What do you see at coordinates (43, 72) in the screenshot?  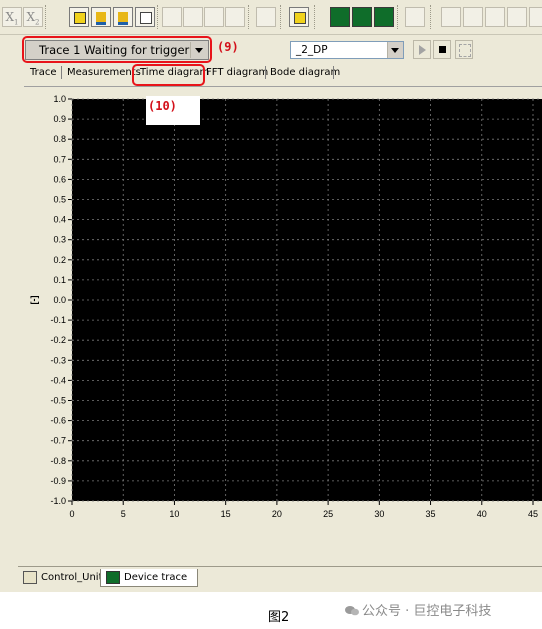 I see `tab-trace: Trace` at bounding box center [43, 72].